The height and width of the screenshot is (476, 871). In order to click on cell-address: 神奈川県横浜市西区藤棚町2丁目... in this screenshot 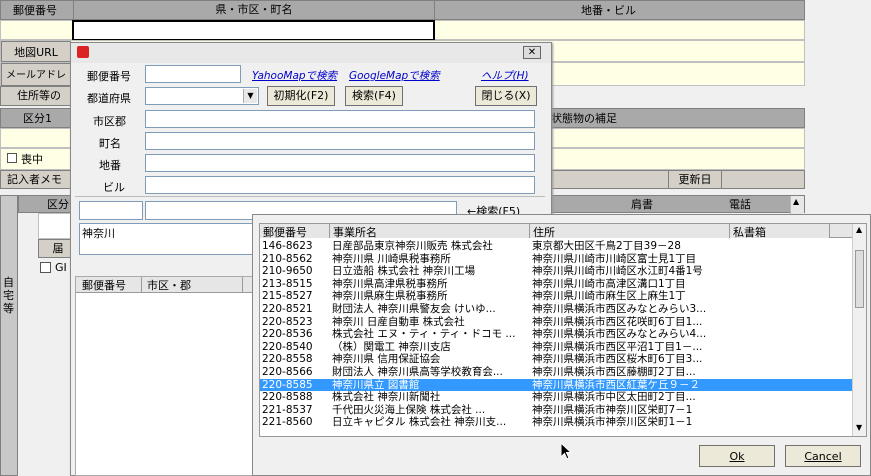, I will do `click(614, 371)`.